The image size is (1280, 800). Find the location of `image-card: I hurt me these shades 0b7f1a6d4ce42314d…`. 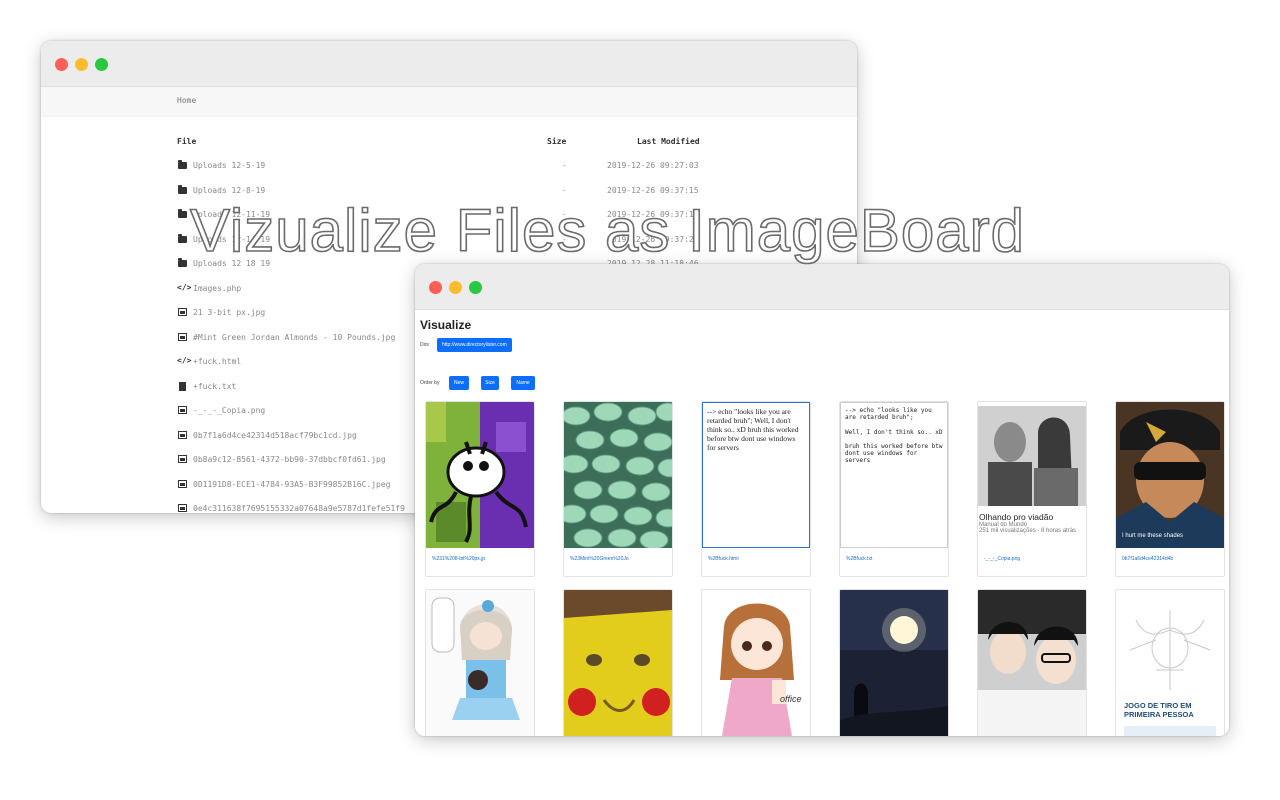

image-card: I hurt me these shades 0b7f1a6d4ce42314d… is located at coordinates (1170, 489).